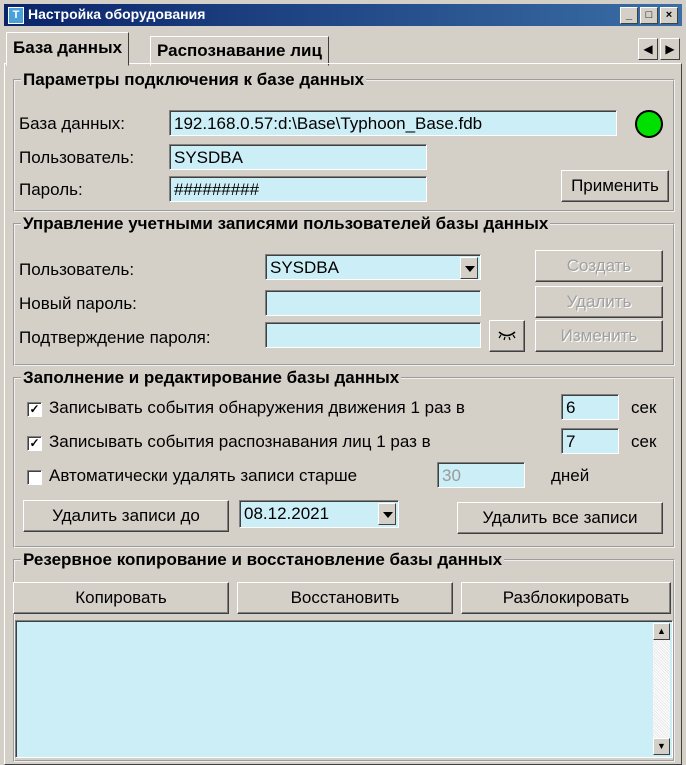 Image resolution: width=686 pixels, height=765 pixels. Describe the element at coordinates (629, 15) in the screenshot. I see `minimize-button: _` at that location.